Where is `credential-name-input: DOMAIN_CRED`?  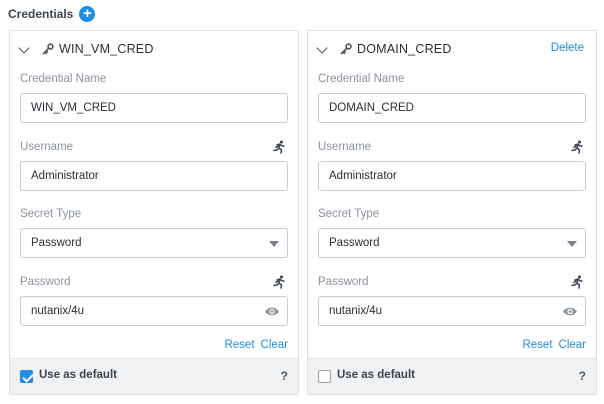 credential-name-input: DOMAIN_CRED is located at coordinates (452, 108).